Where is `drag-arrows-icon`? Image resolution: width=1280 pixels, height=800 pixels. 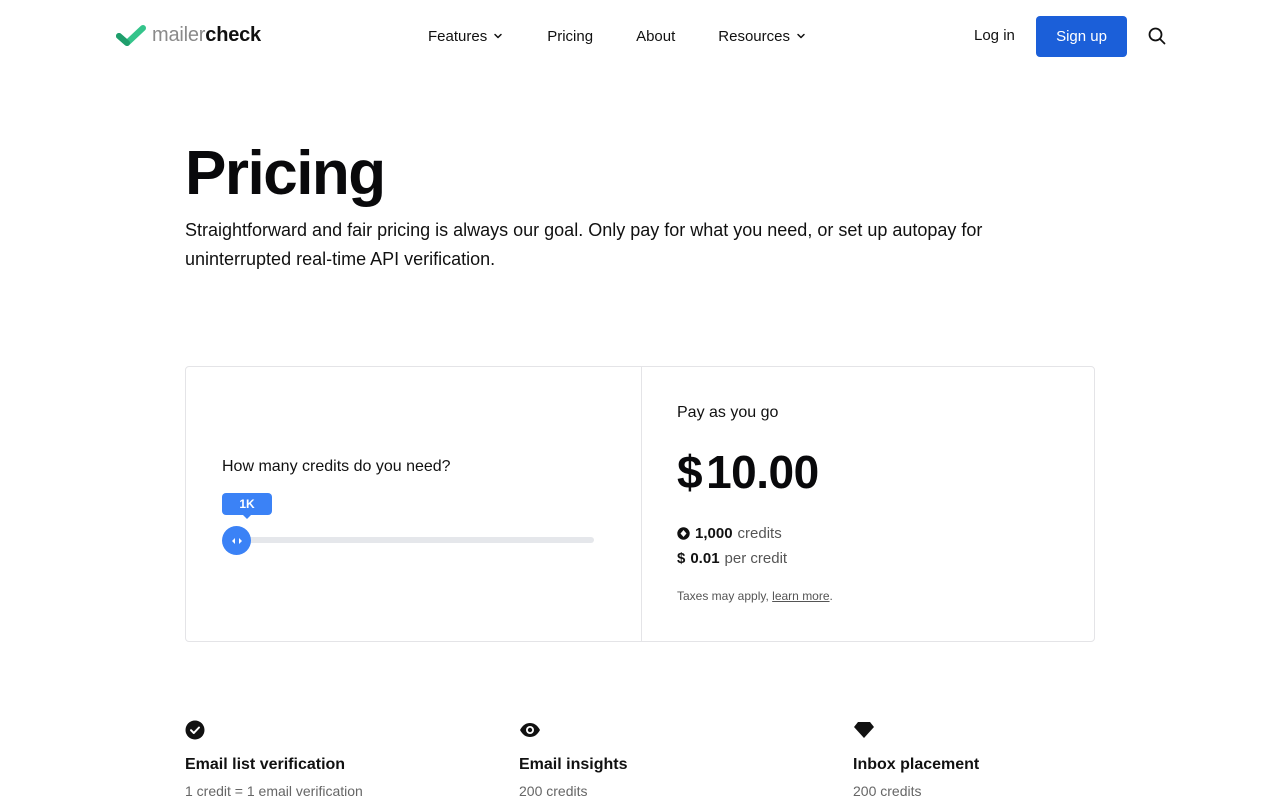 drag-arrows-icon is located at coordinates (236, 540).